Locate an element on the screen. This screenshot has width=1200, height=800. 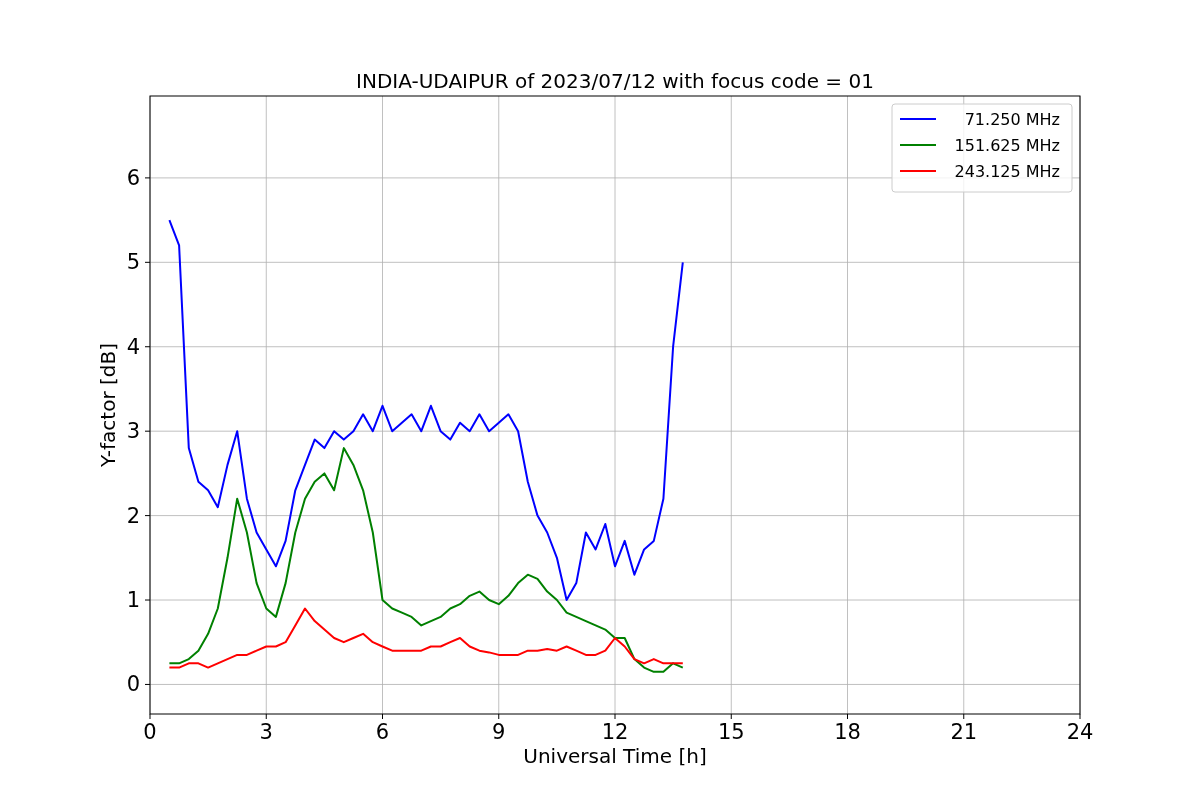
x-axis-label: Universal Time [h] is located at coordinates (615, 756).